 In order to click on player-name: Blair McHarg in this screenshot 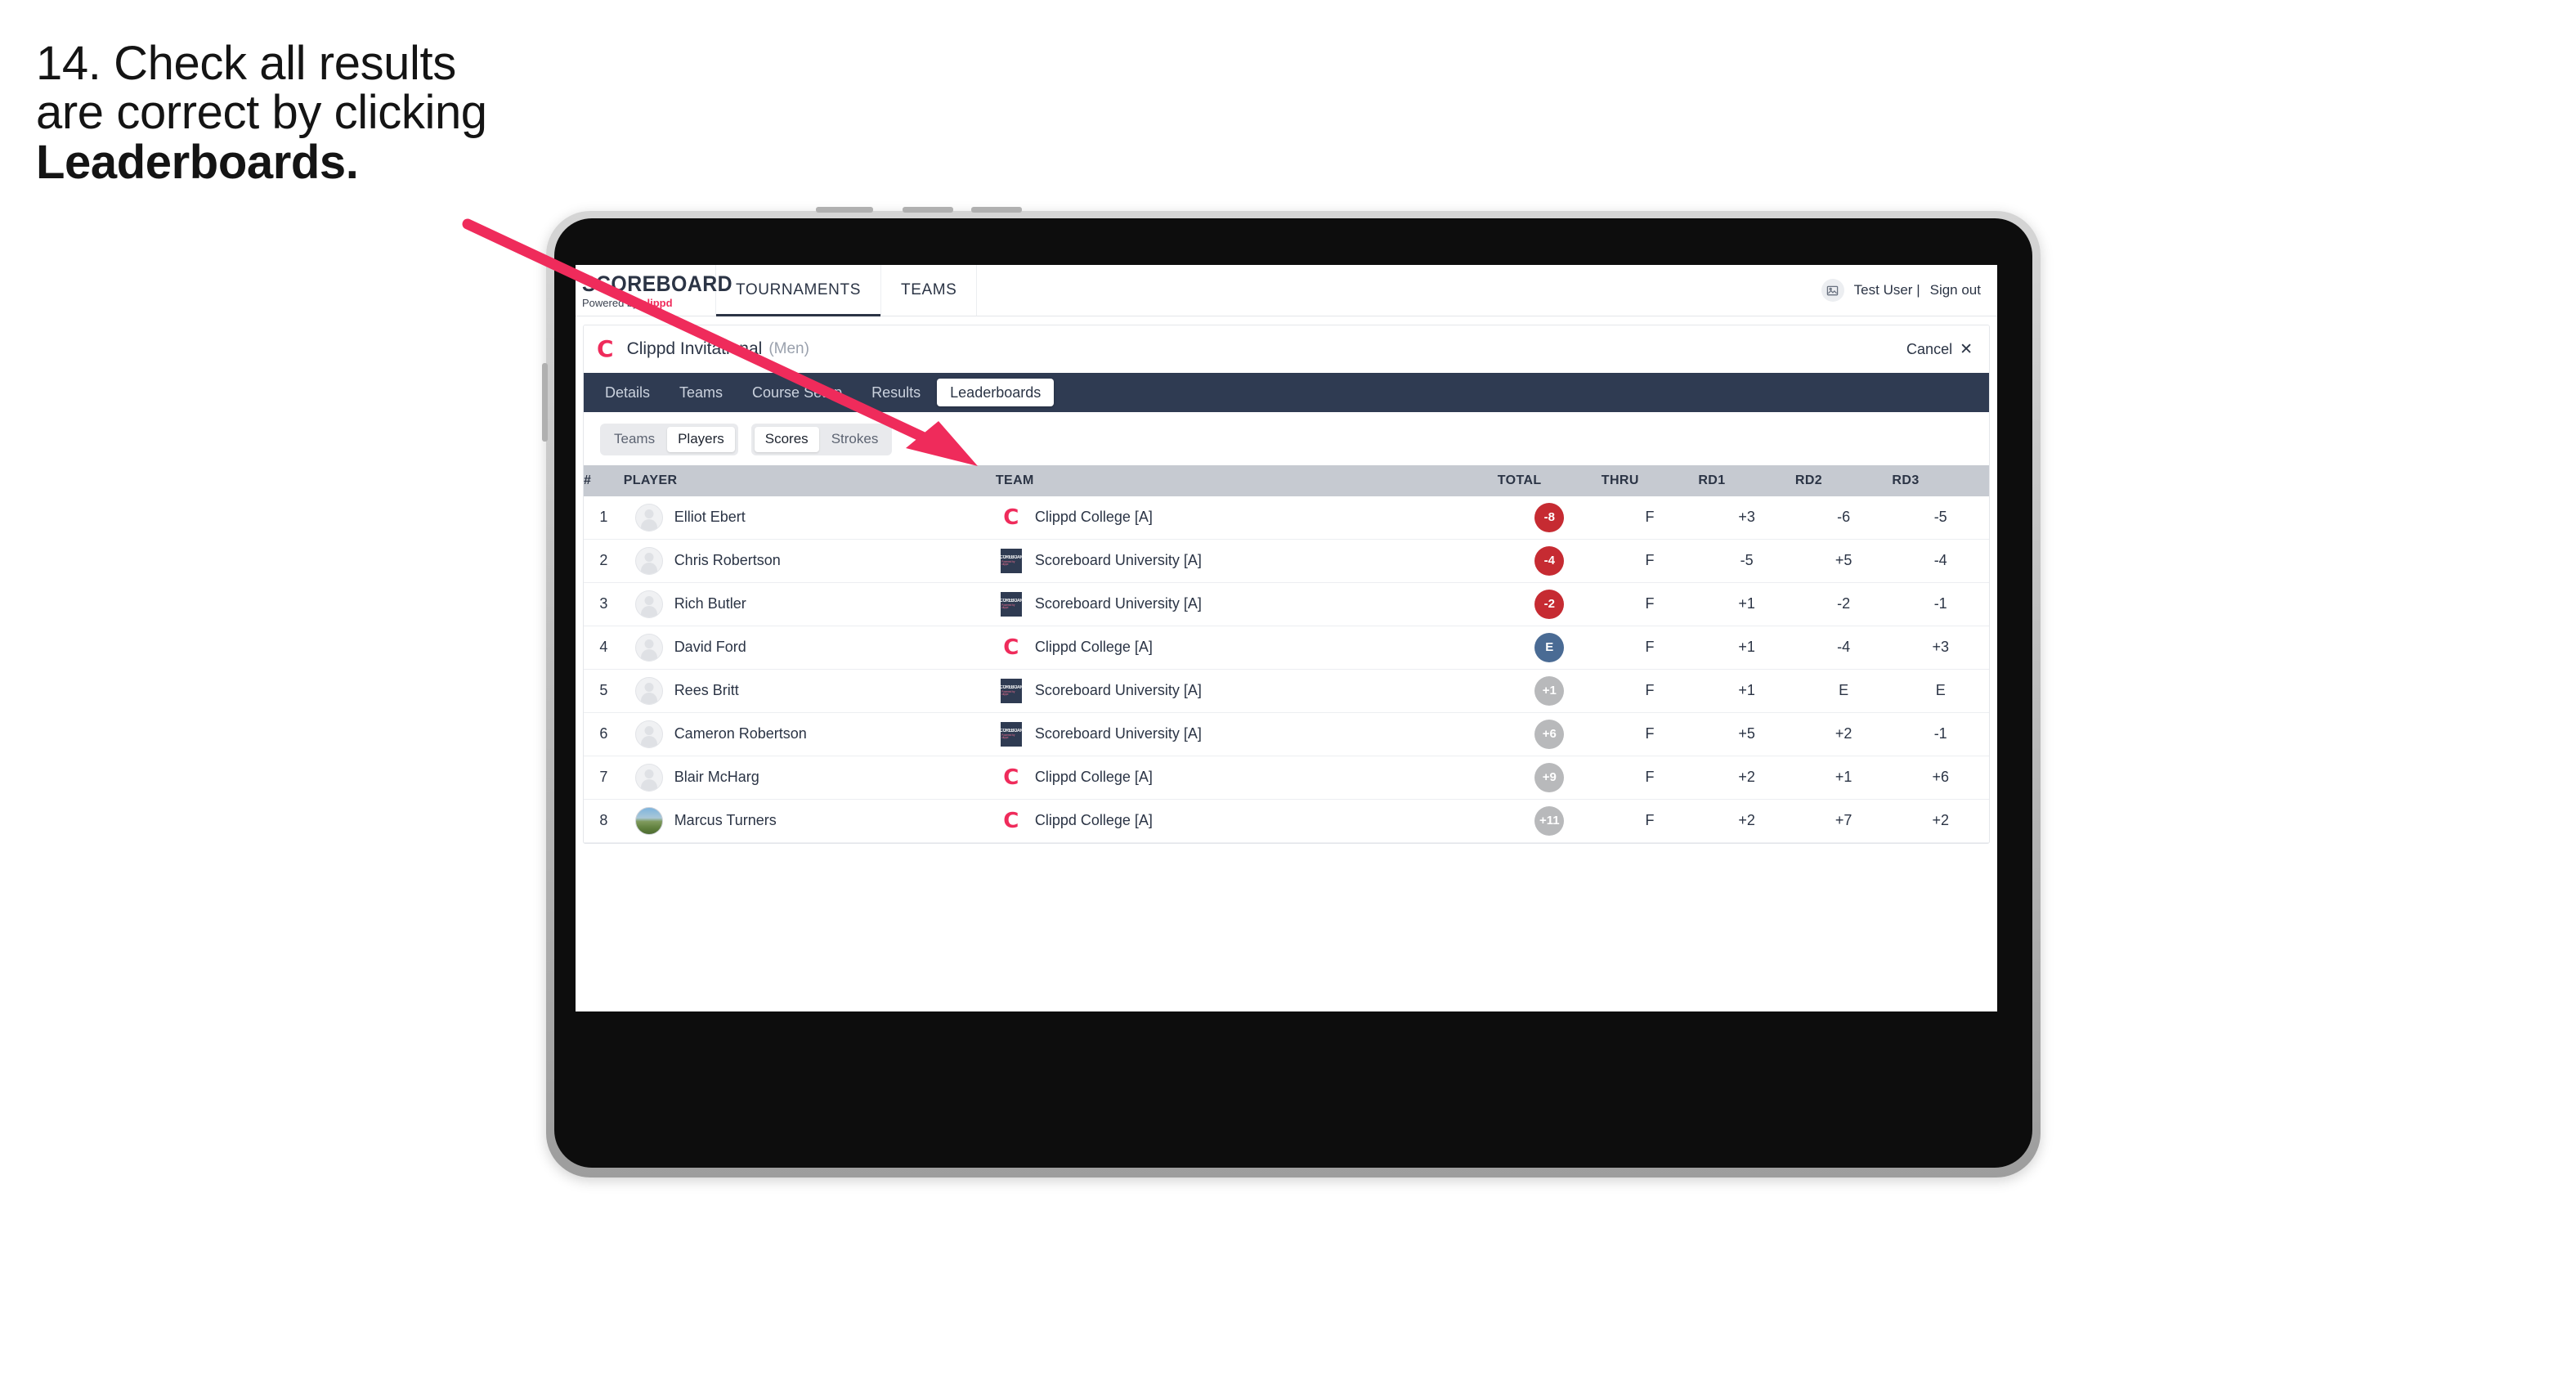, I will do `click(716, 777)`.